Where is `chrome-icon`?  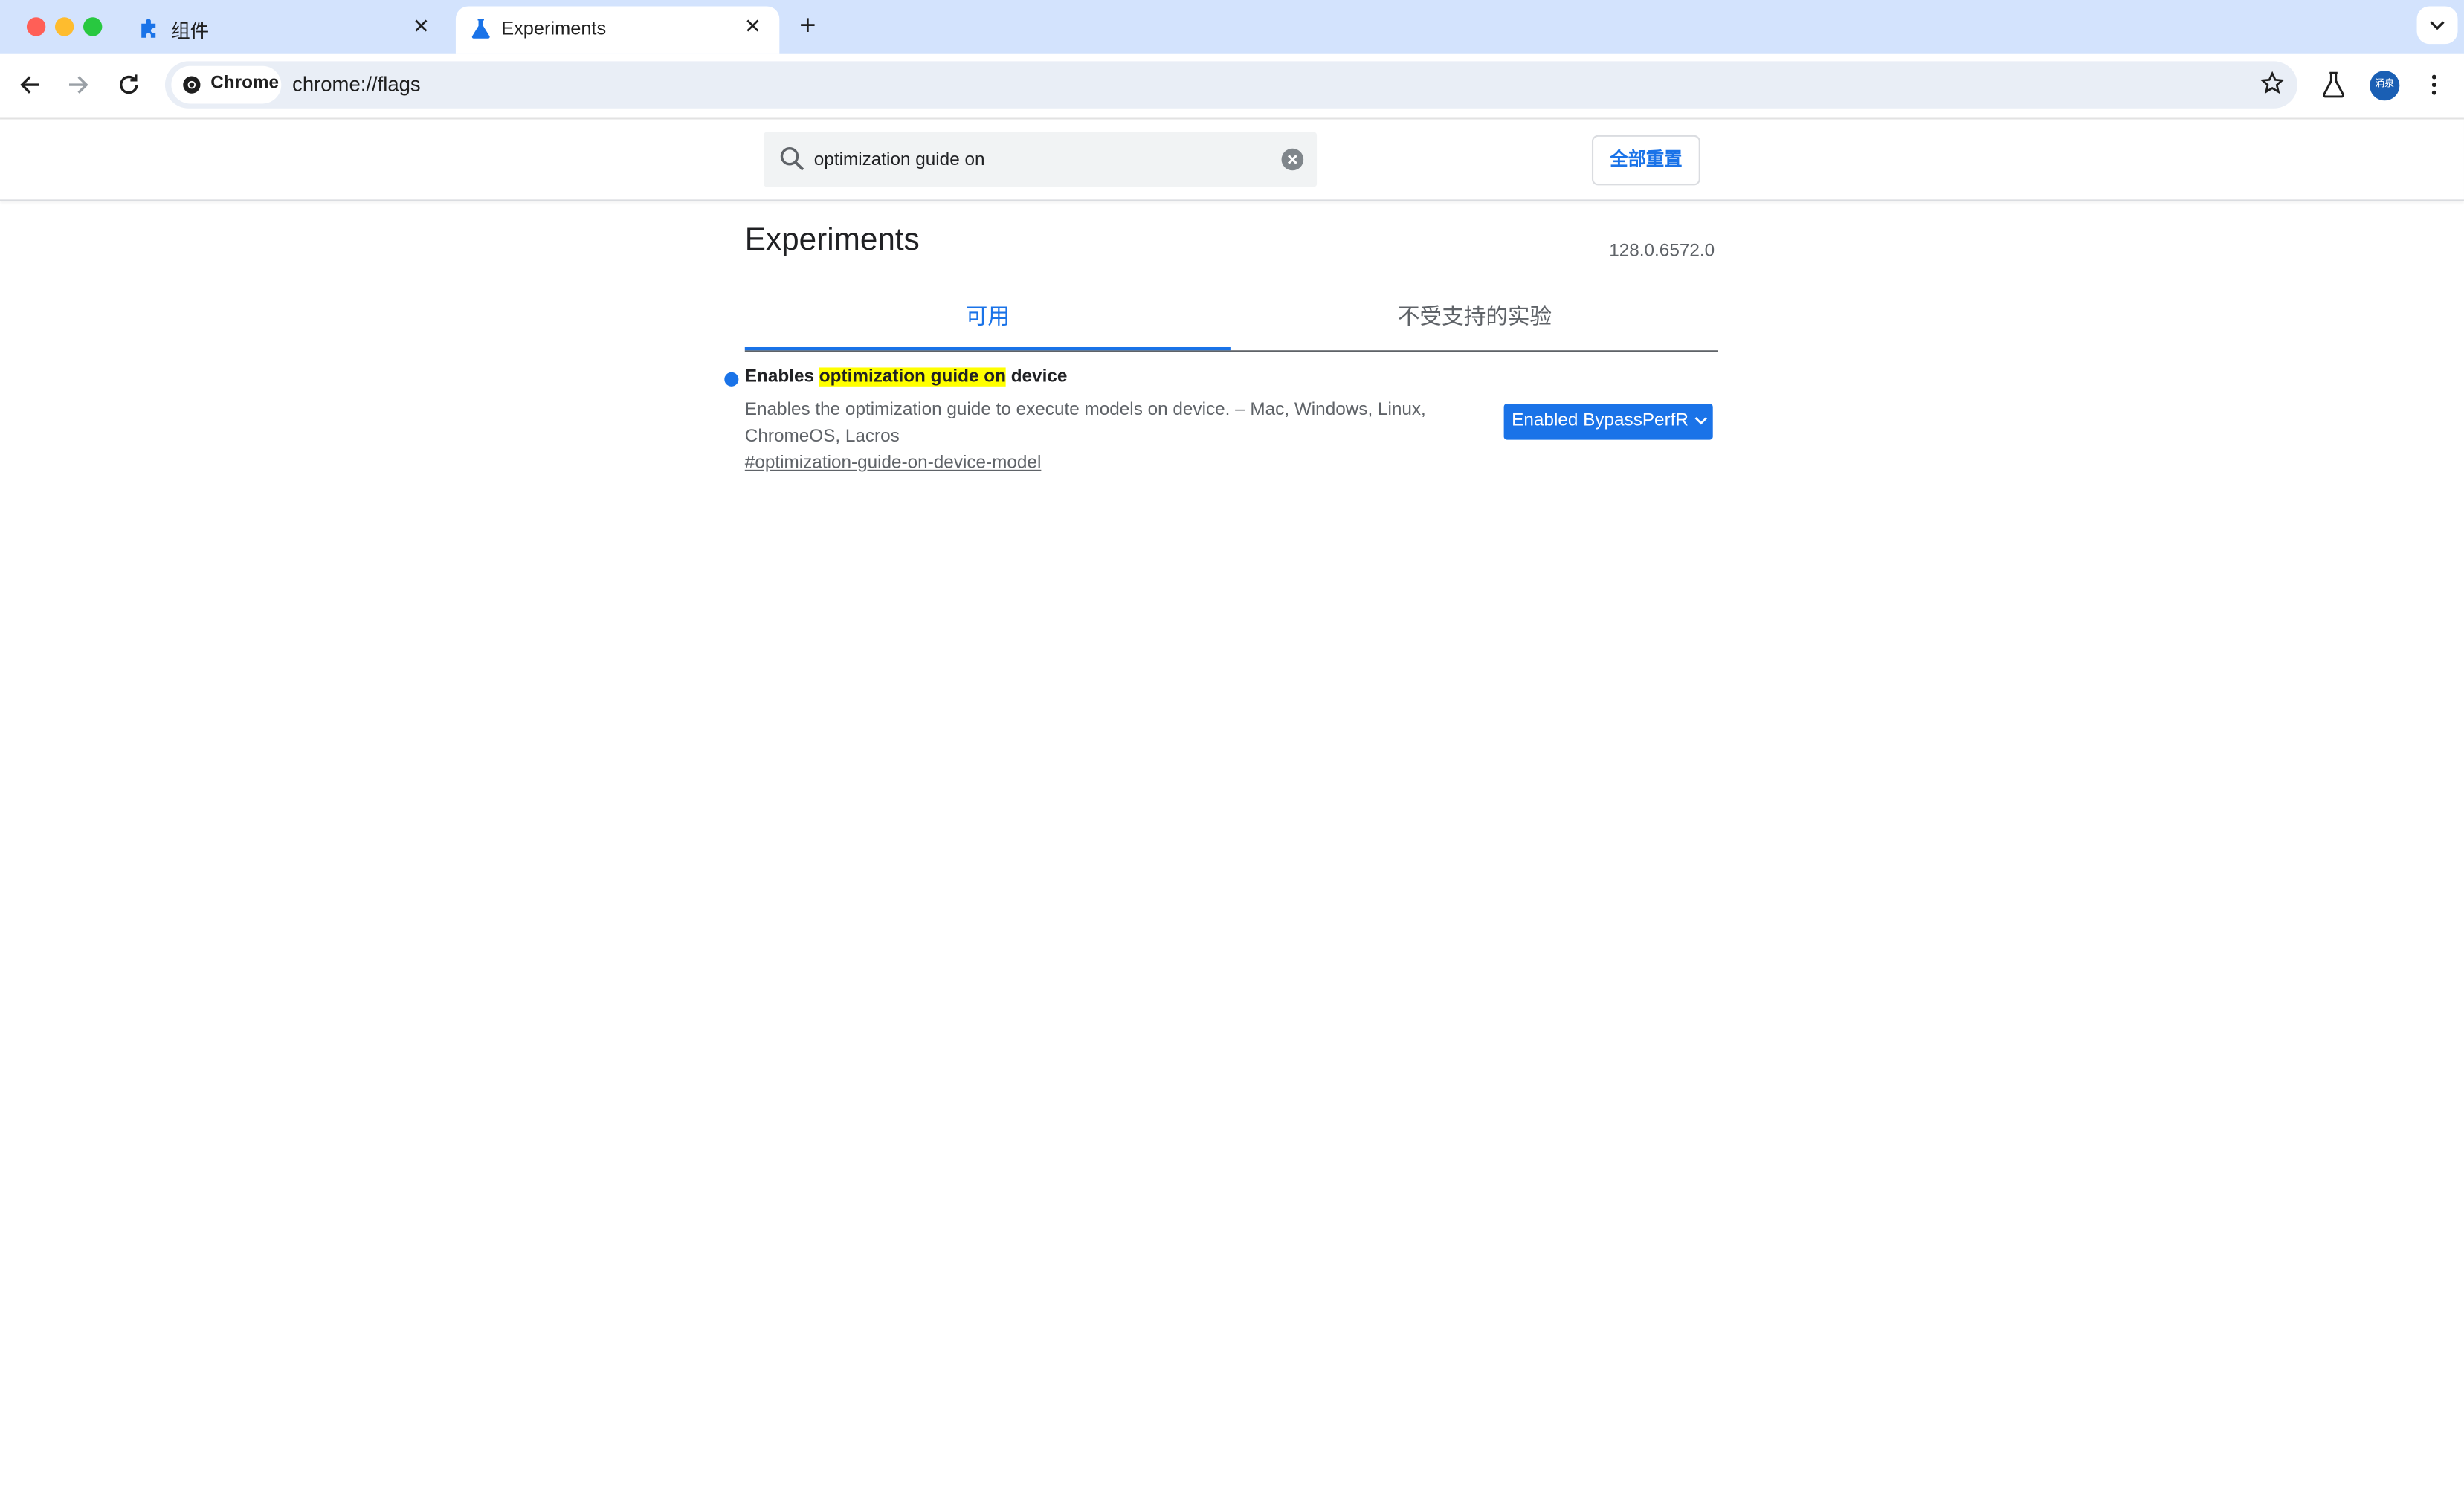
chrome-icon is located at coordinates (191, 84).